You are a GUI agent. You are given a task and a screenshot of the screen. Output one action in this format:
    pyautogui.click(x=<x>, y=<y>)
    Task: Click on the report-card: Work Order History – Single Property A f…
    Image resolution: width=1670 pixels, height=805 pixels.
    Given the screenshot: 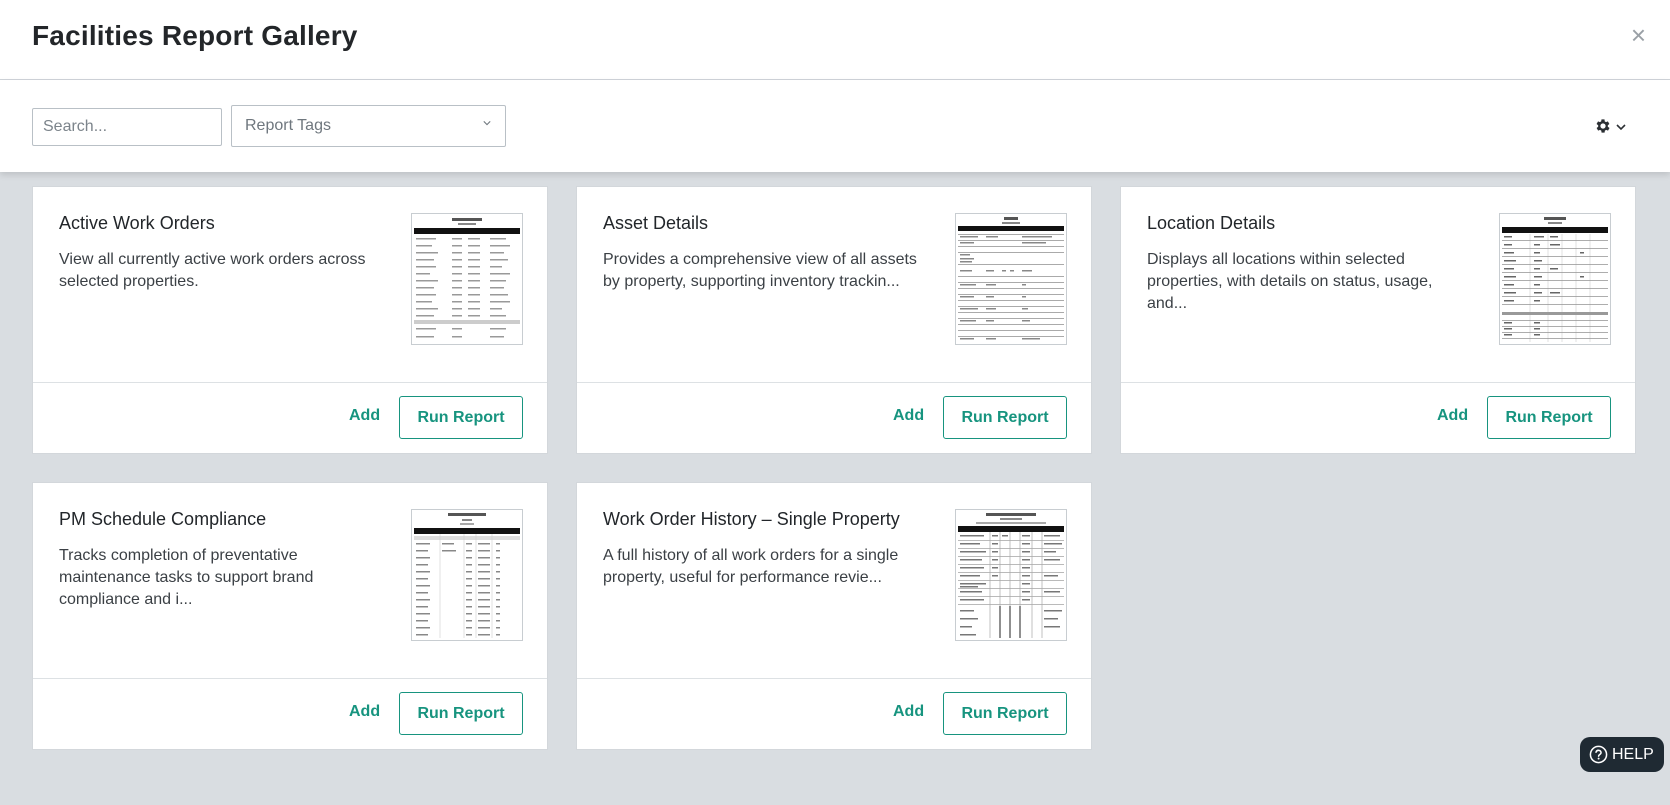 What is the action you would take?
    pyautogui.click(x=834, y=616)
    